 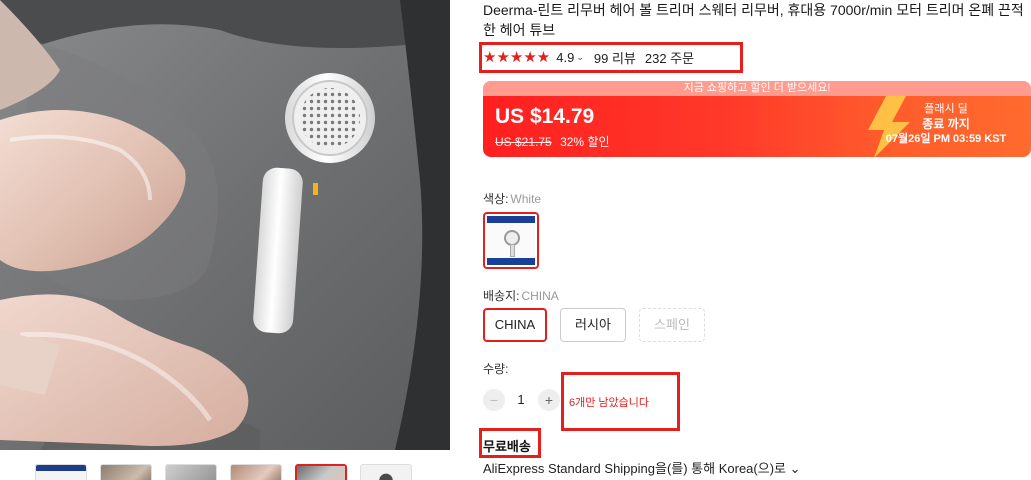 What do you see at coordinates (669, 58) in the screenshot?
I see `order-count: 232 주문` at bounding box center [669, 58].